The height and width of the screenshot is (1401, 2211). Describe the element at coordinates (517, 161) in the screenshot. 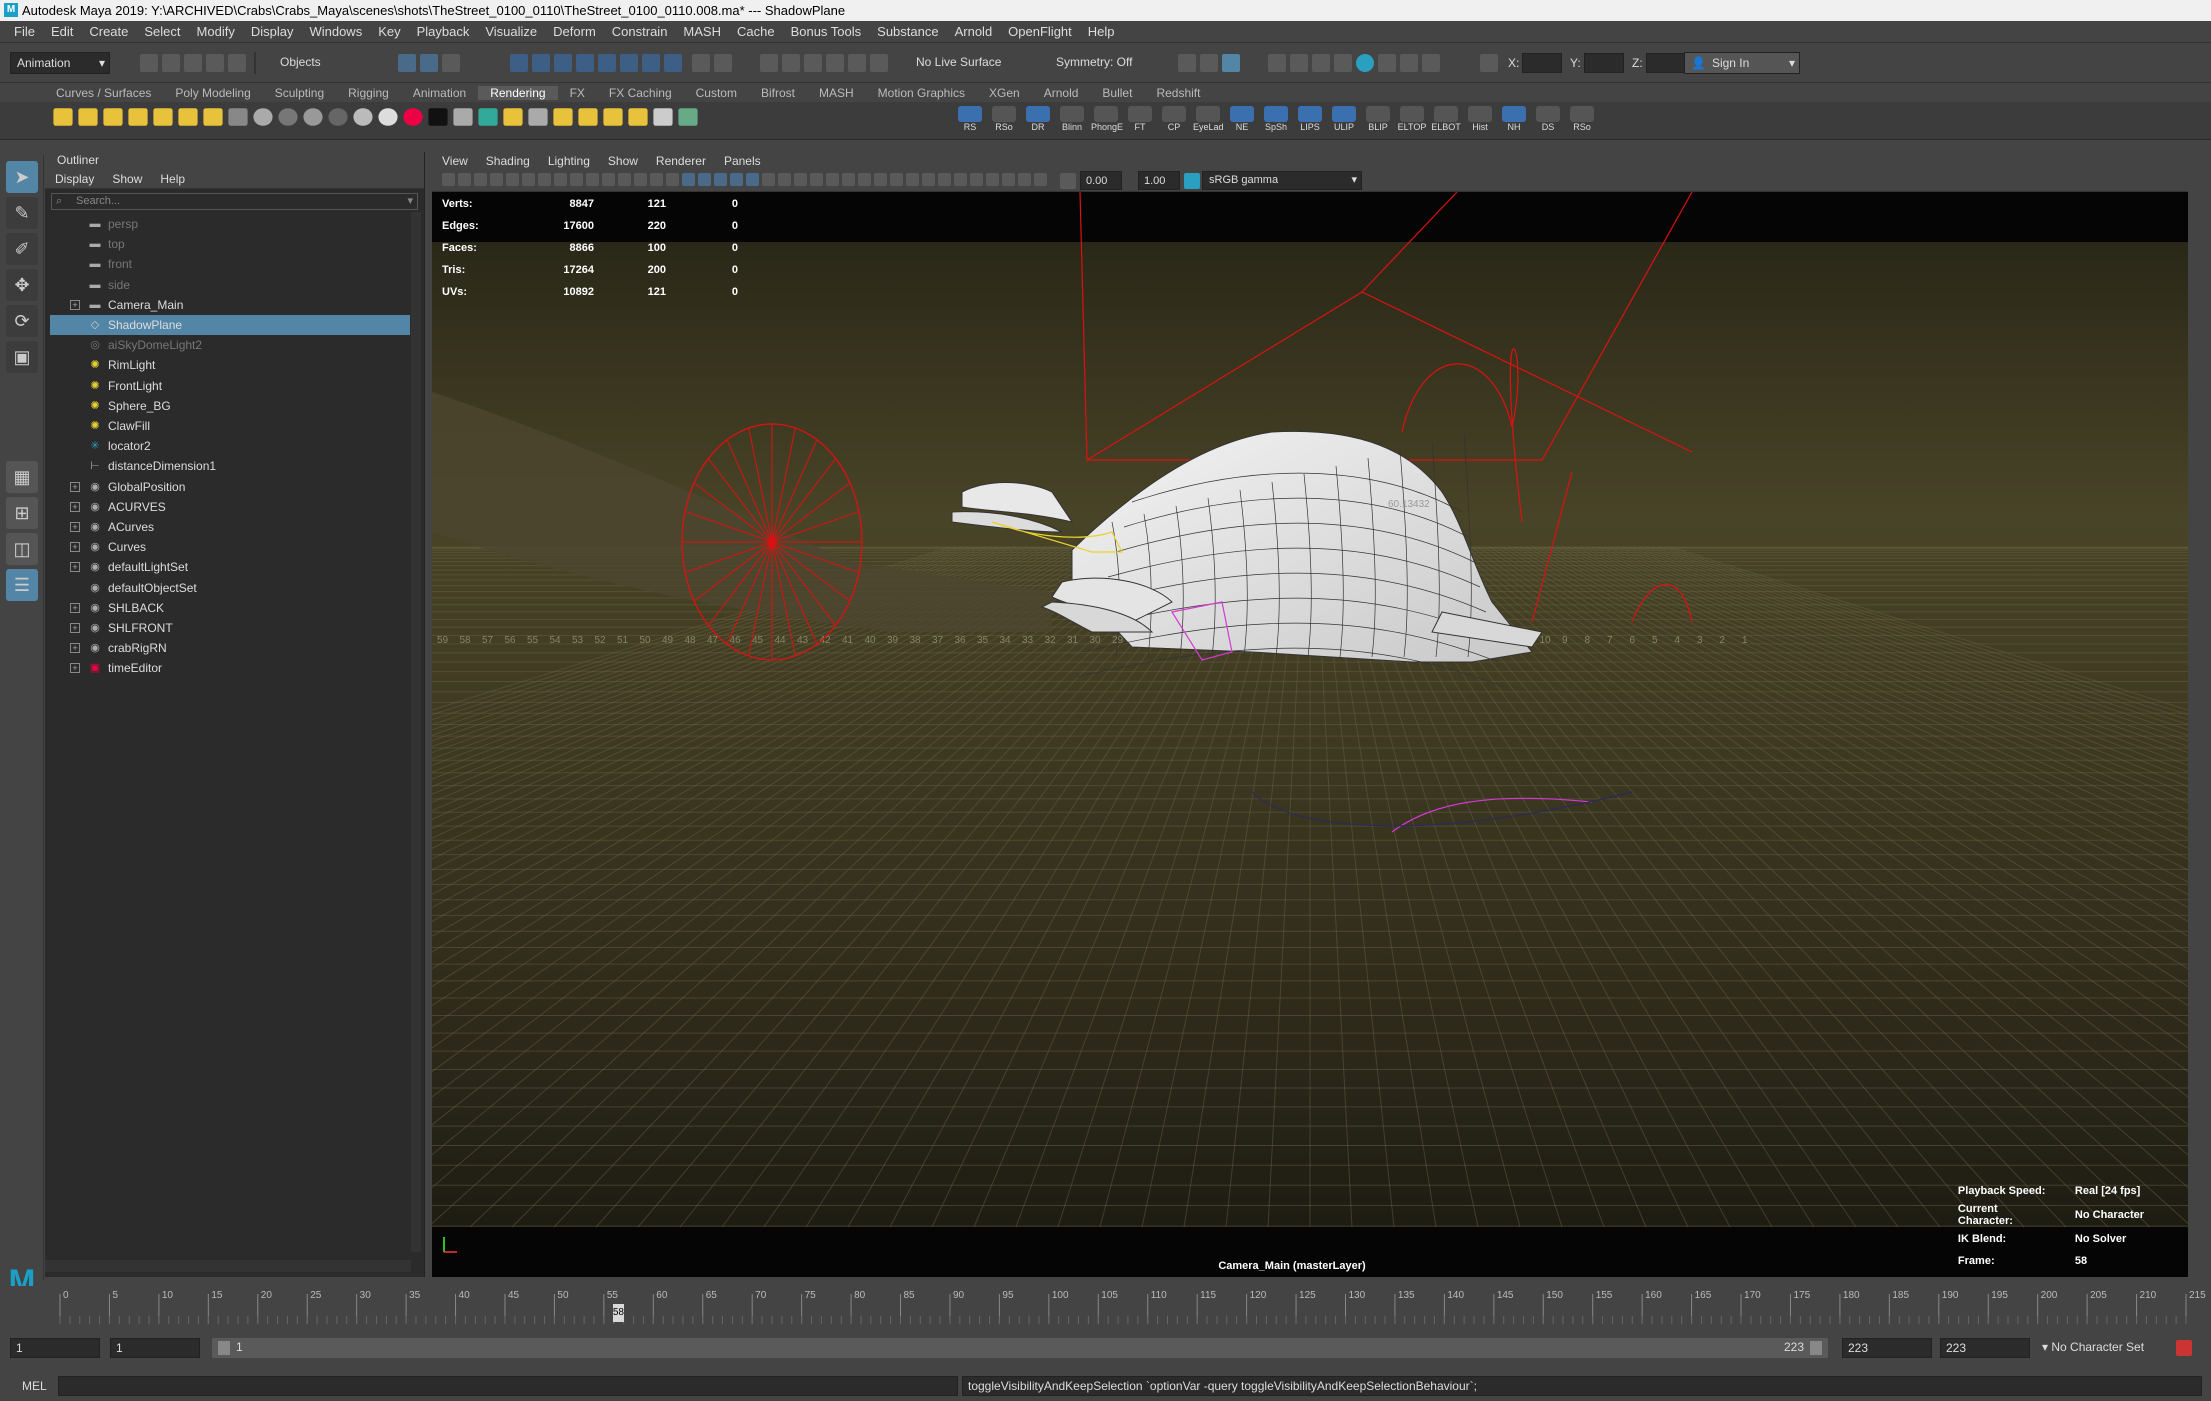

I see `viewport-menu-shading: Shading` at that location.